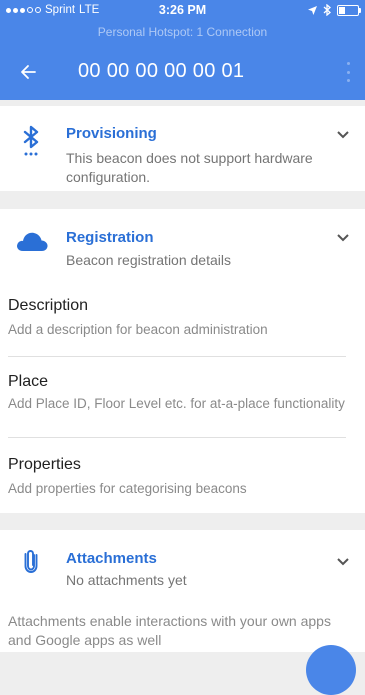  Describe the element at coordinates (127, 488) in the screenshot. I see `properties-desc: Add properties for categorising beacons` at that location.